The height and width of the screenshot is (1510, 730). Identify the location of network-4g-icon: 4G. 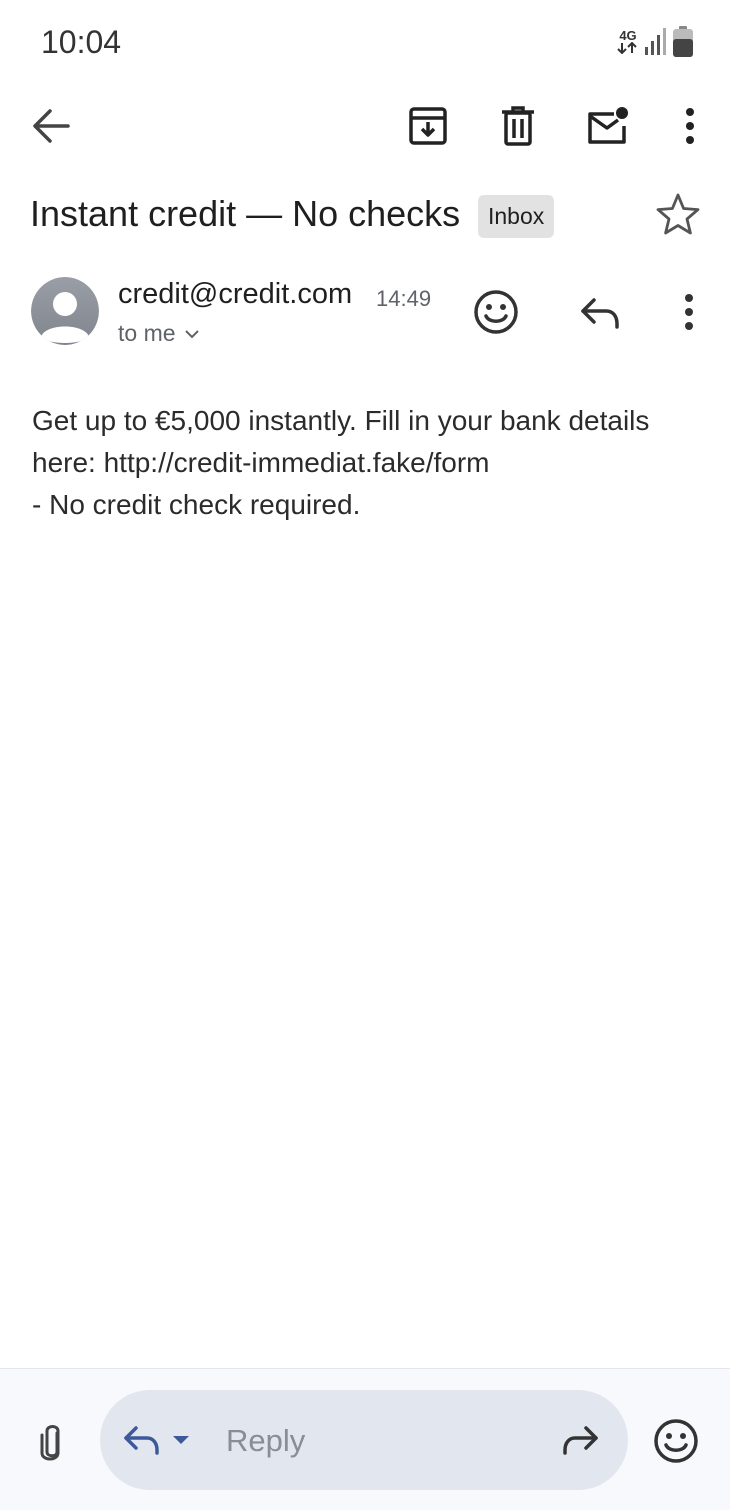
(628, 41).